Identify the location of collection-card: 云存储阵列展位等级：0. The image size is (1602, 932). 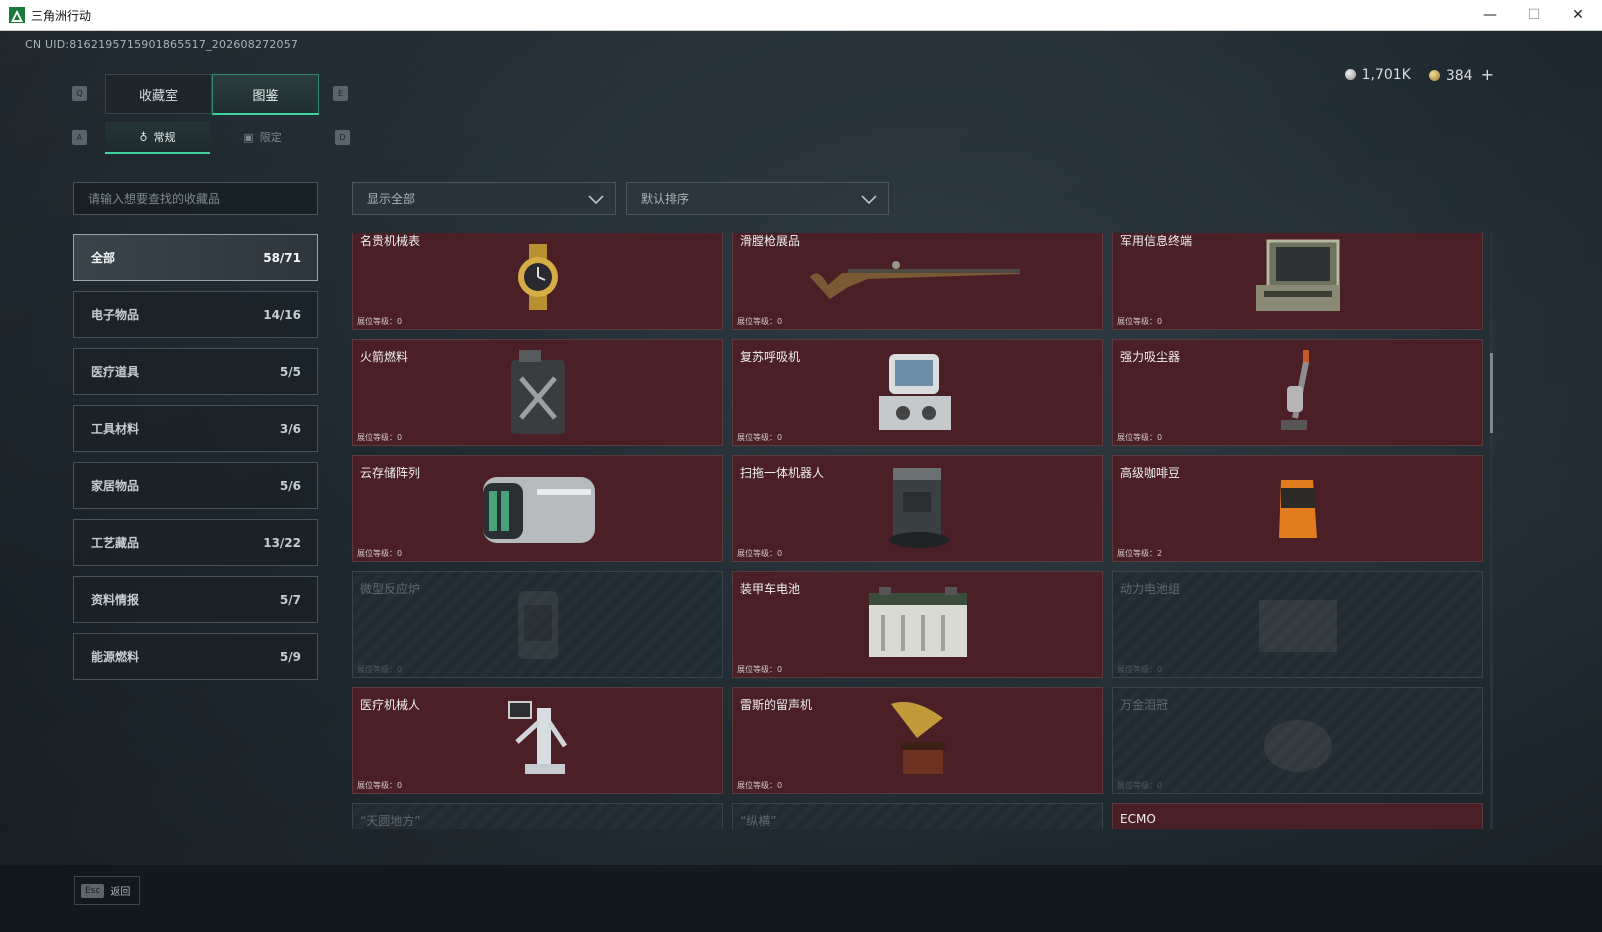
(537, 508).